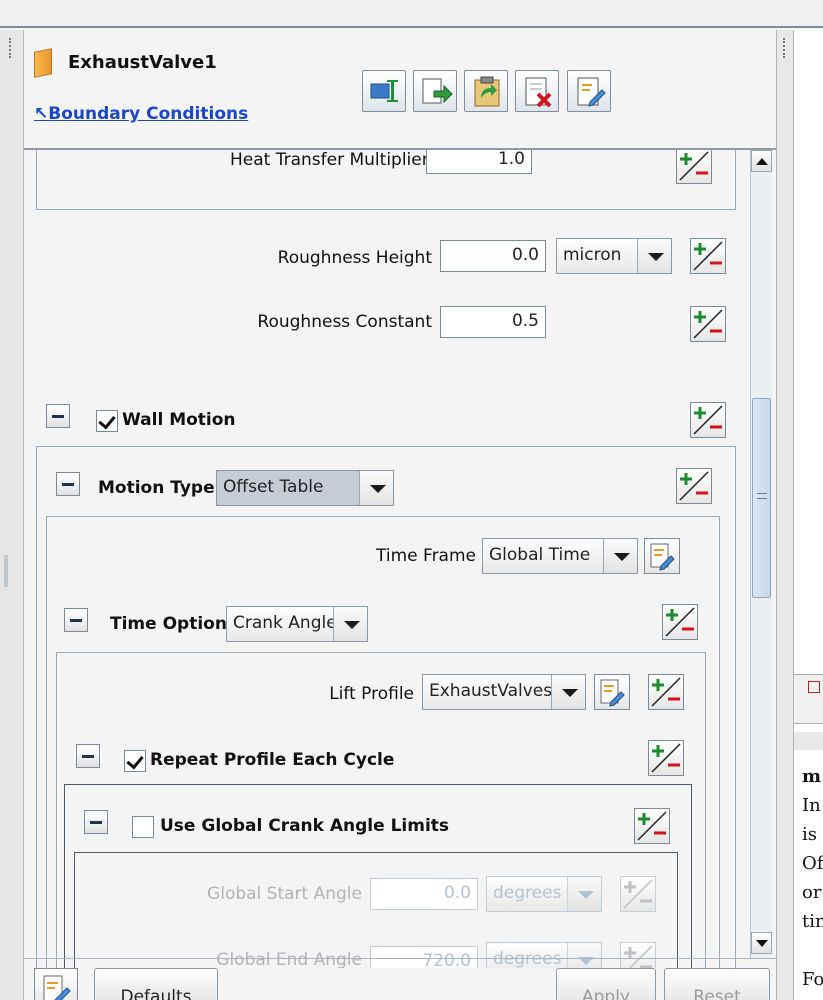 This screenshot has width=823, height=1000. What do you see at coordinates (58, 416) in the screenshot?
I see `wall-motion-collapse-button` at bounding box center [58, 416].